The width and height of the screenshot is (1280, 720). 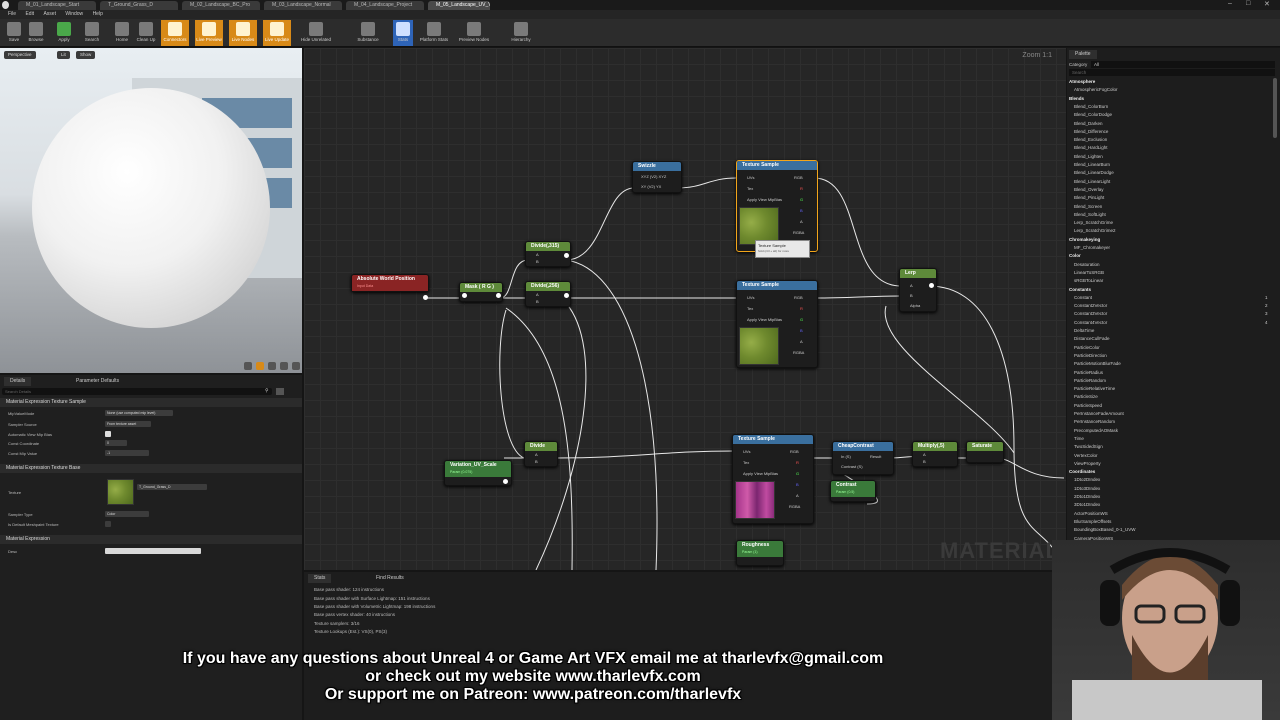 What do you see at coordinates (1084, 239) in the screenshot?
I see `palette-category: Chromakeying` at bounding box center [1084, 239].